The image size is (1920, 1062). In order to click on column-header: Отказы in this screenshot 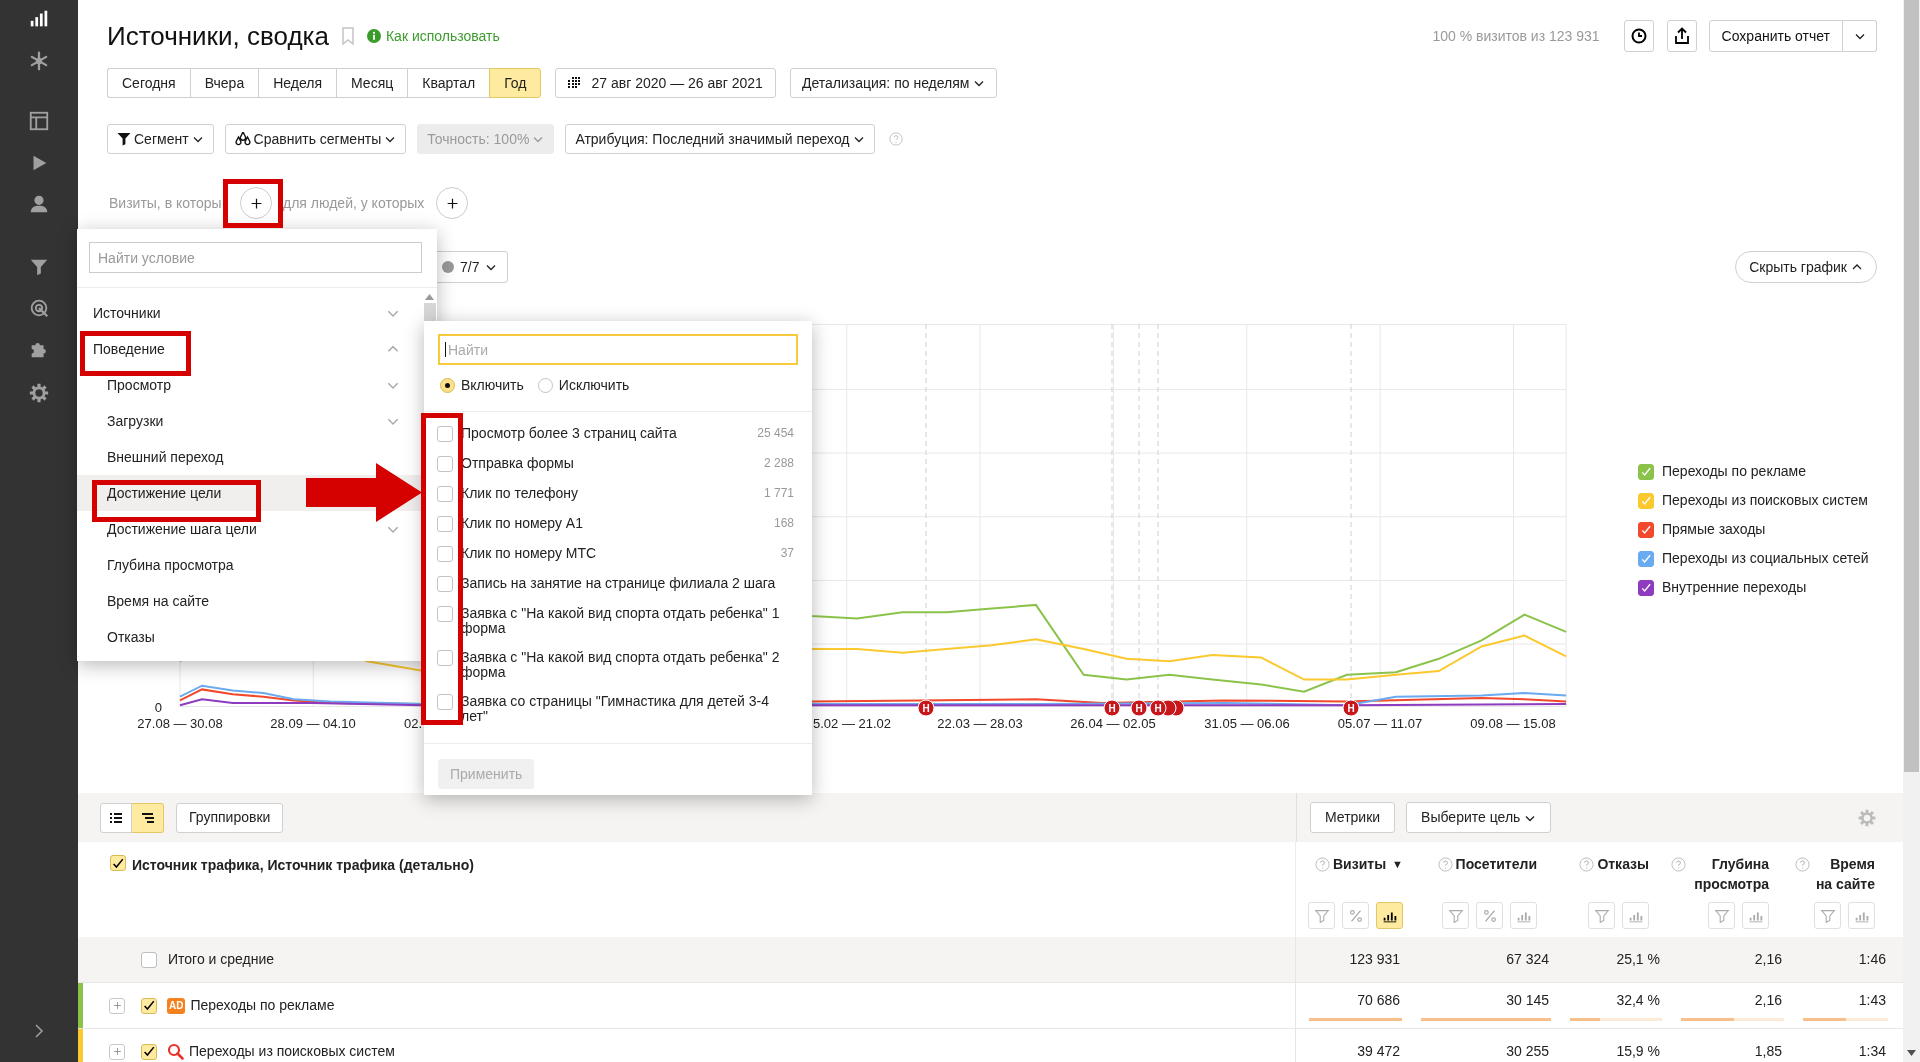, I will do `click(1623, 864)`.